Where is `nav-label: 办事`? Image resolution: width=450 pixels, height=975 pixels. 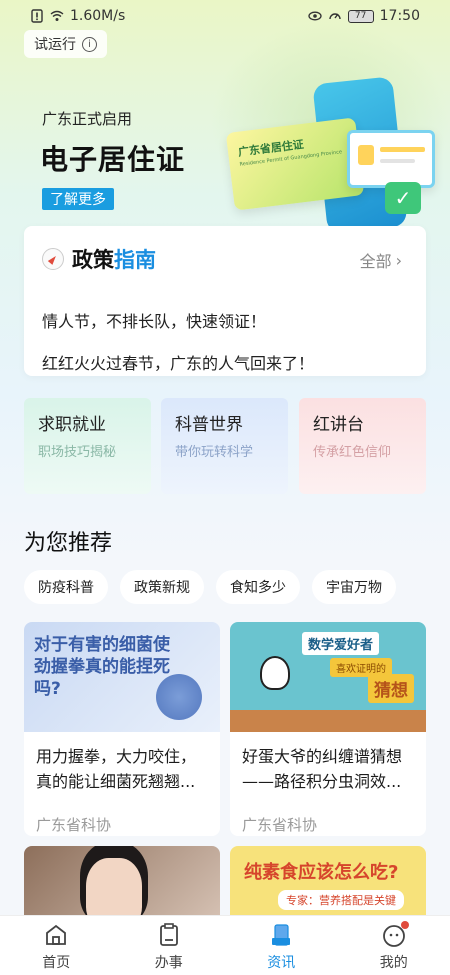
nav-label: 办事 is located at coordinates (168, 963).